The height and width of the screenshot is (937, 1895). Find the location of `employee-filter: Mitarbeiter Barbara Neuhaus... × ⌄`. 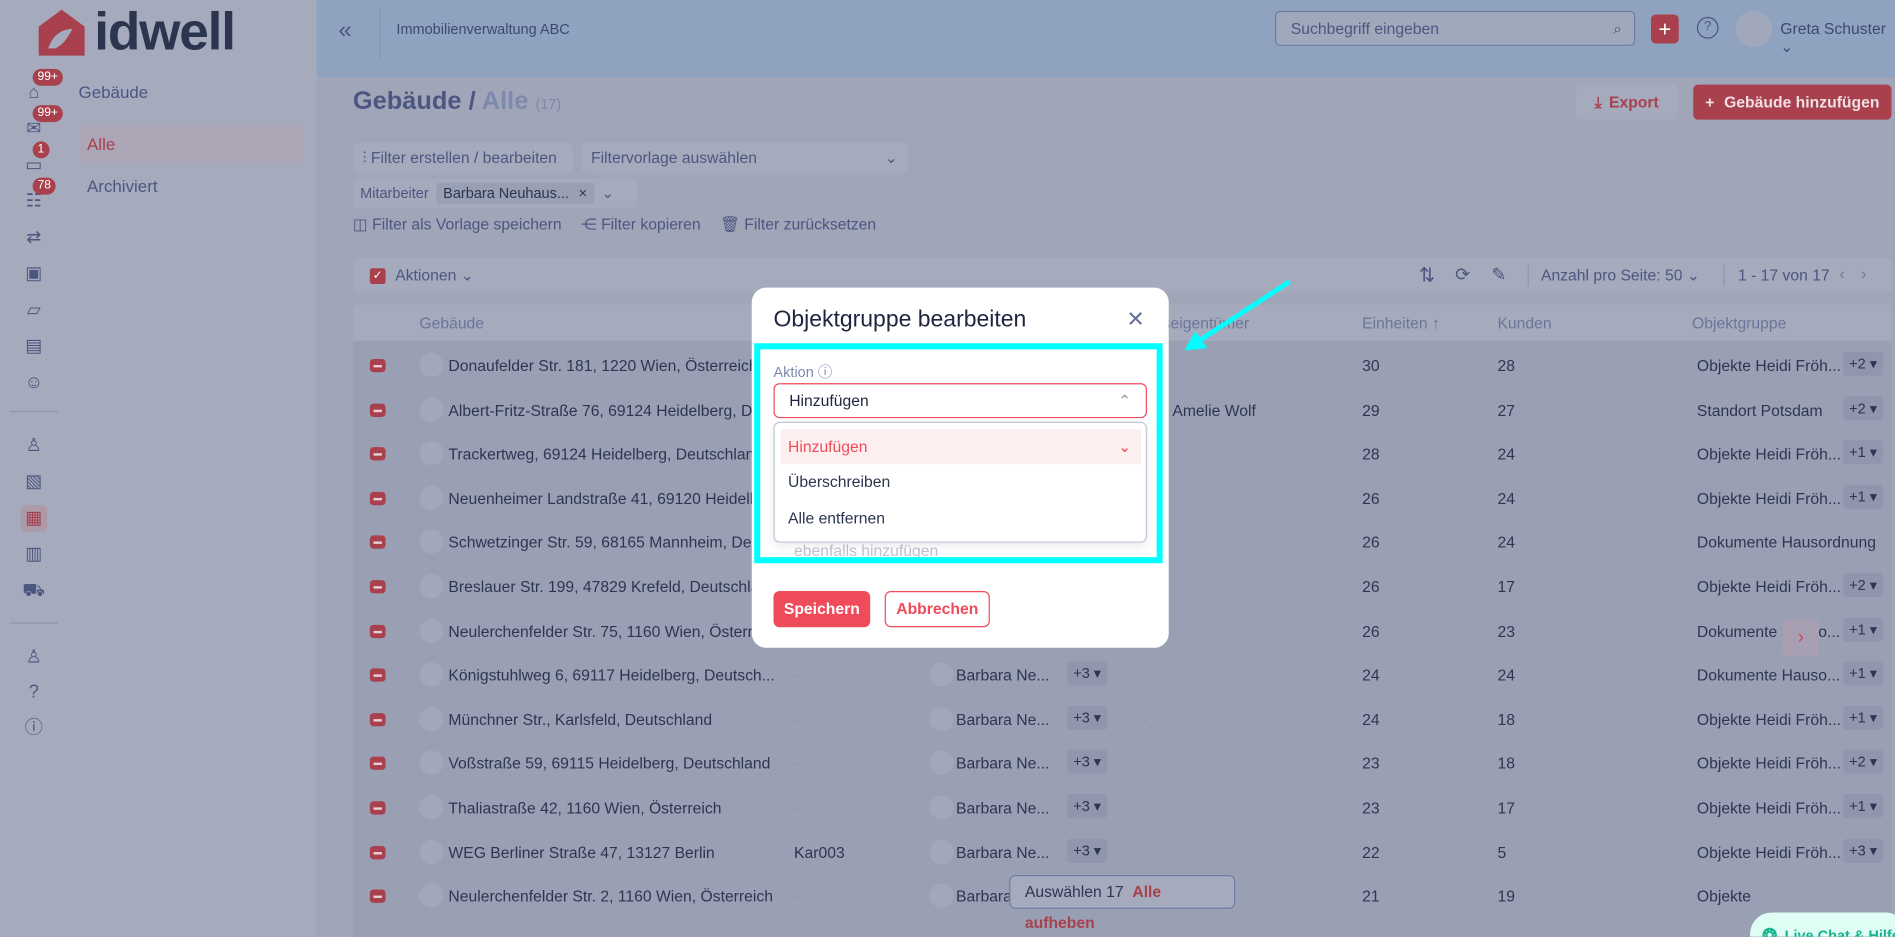

employee-filter: Mitarbeiter Barbara Neuhaus... × ⌄ is located at coordinates (494, 193).